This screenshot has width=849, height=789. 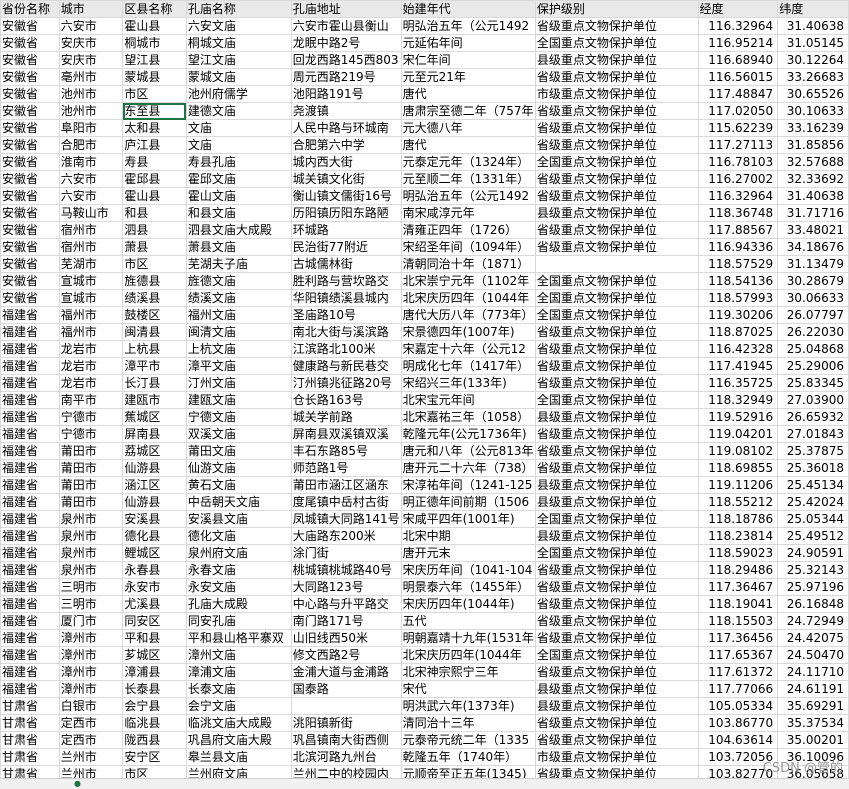 I want to click on table-cell: 厦门市, so click(x=91, y=621).